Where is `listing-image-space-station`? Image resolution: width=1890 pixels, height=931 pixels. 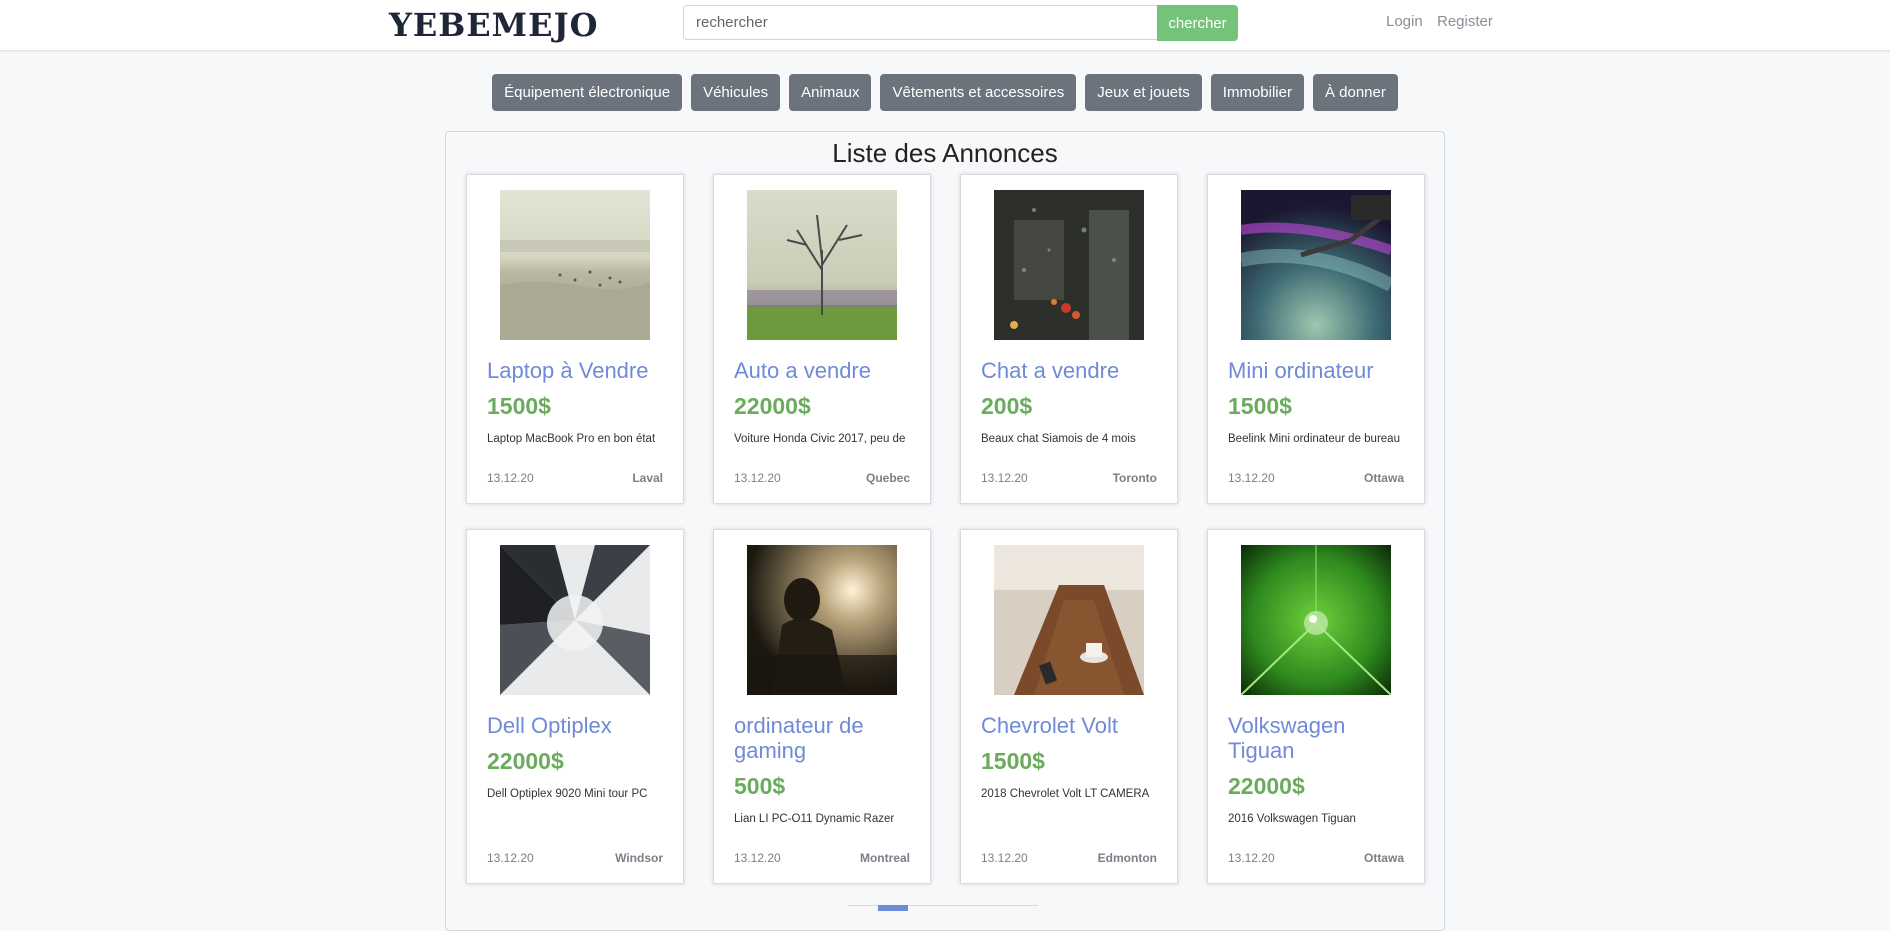
listing-image-space-station is located at coordinates (1316, 265).